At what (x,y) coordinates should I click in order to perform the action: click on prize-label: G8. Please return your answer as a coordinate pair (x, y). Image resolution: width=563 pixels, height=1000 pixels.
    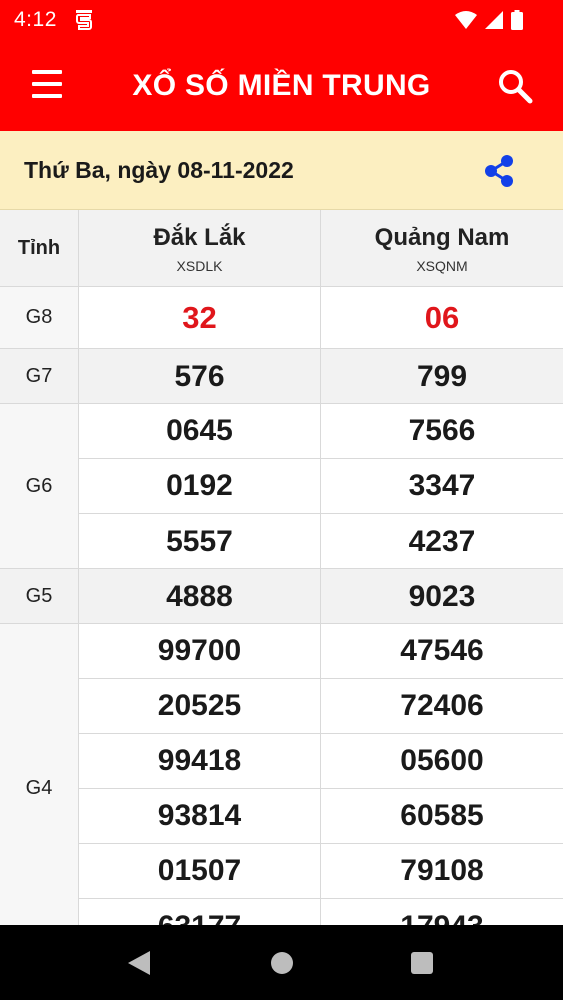
    Looking at the image, I should click on (39, 317).